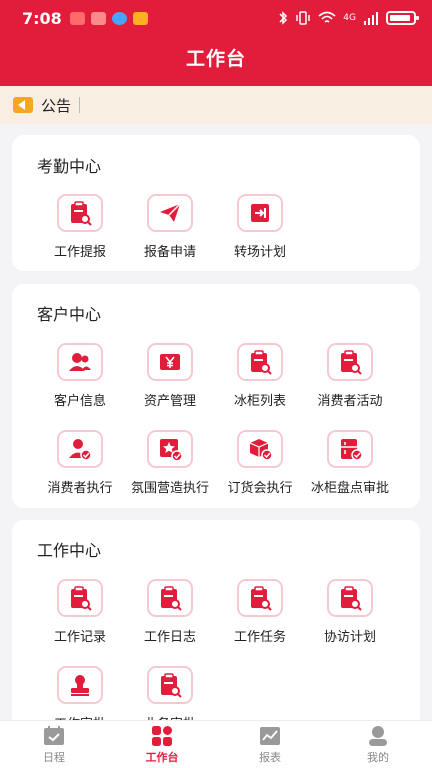 The image size is (432, 768). I want to click on menu-item-transfer-plan: 转场计划, so click(260, 227).